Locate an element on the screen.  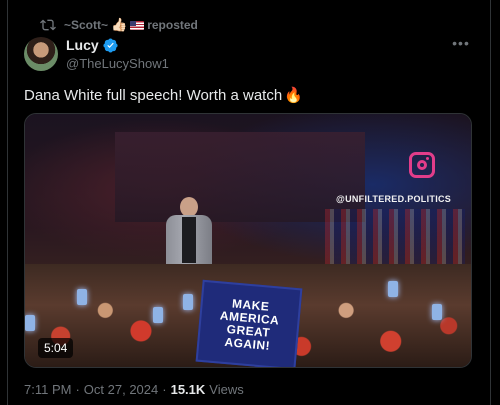
author-name-row: Lucy is located at coordinates (92, 45).